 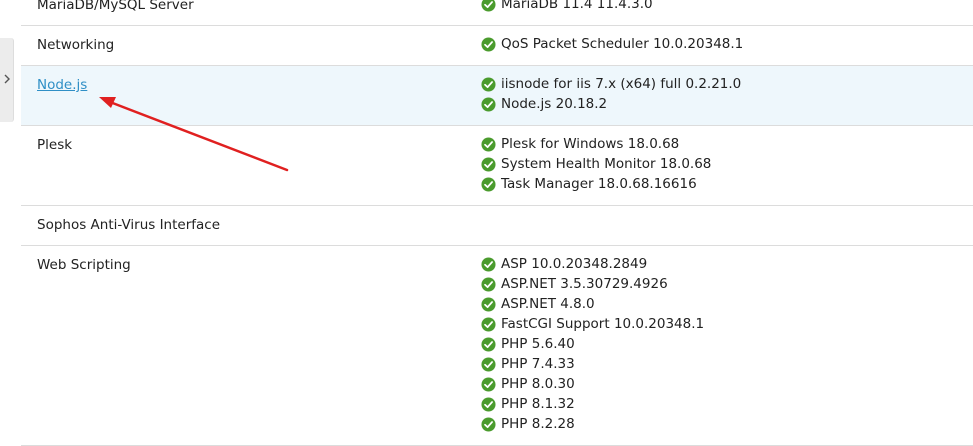 I want to click on chevron-right-icon, so click(x=7, y=79).